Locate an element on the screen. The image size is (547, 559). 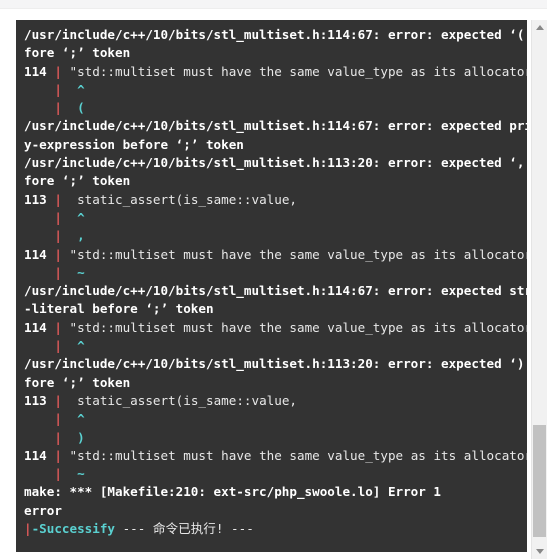
console-line: |-Successify --- 命令已执行! --- is located at coordinates (271, 529).